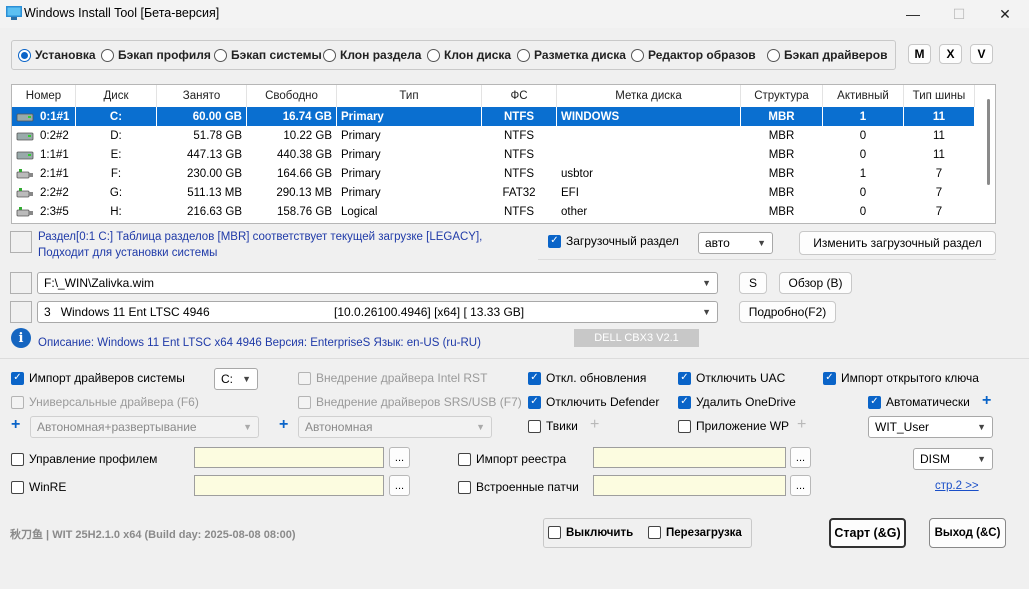  Describe the element at coordinates (493, 135) in the screenshot. I see `table-row: 0:2#2 D: 51.78 GB 10.22 GB Primary NTFS MBR 0 11` at that location.